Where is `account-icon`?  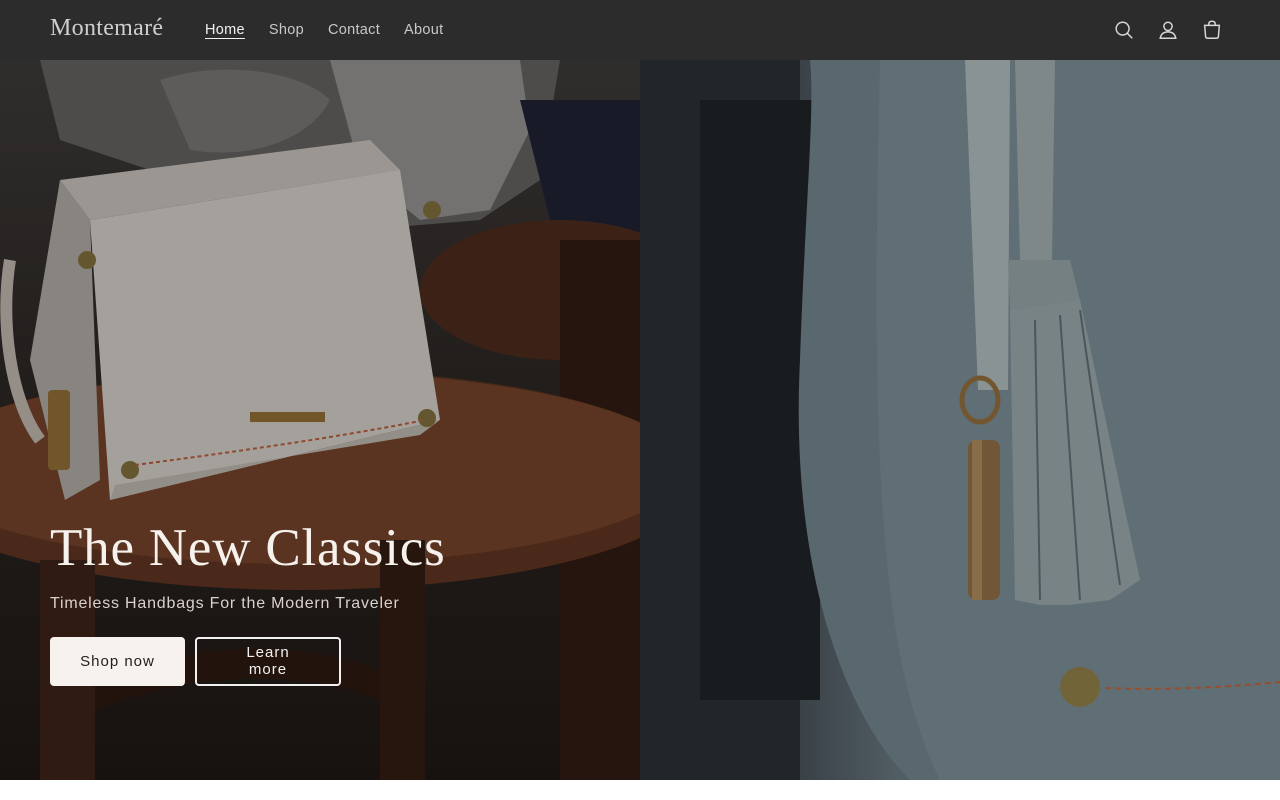 account-icon is located at coordinates (1168, 30).